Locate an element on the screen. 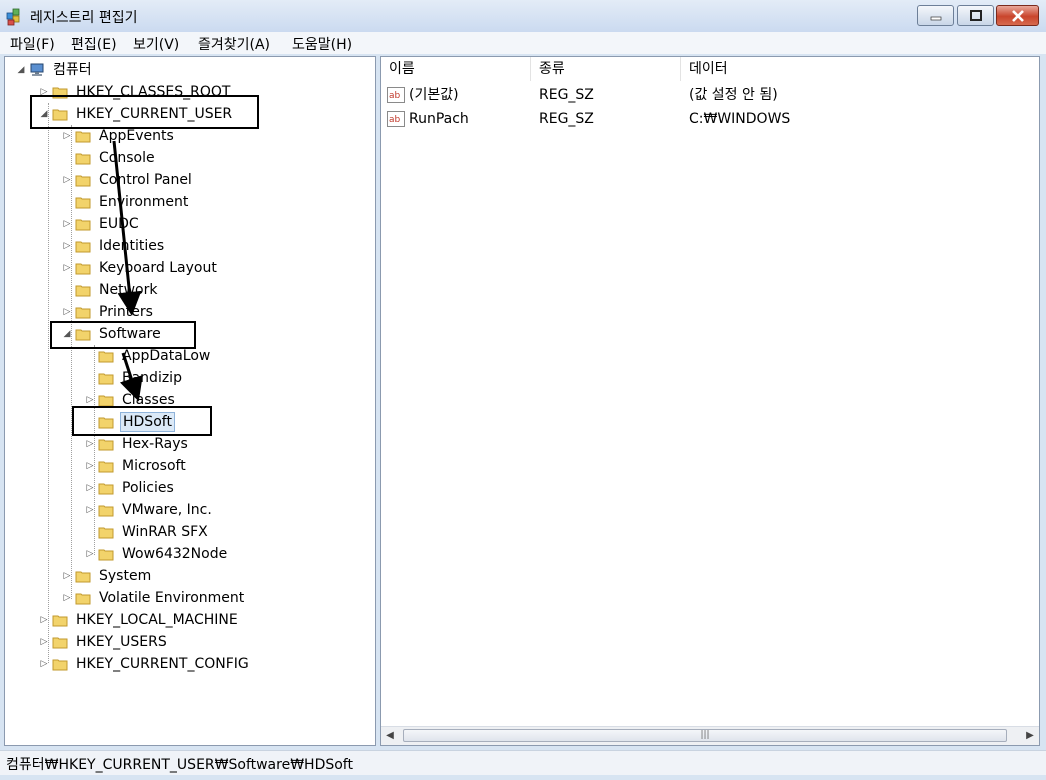 This screenshot has height=780, width=1046. close-icon is located at coordinates (1017, 15).